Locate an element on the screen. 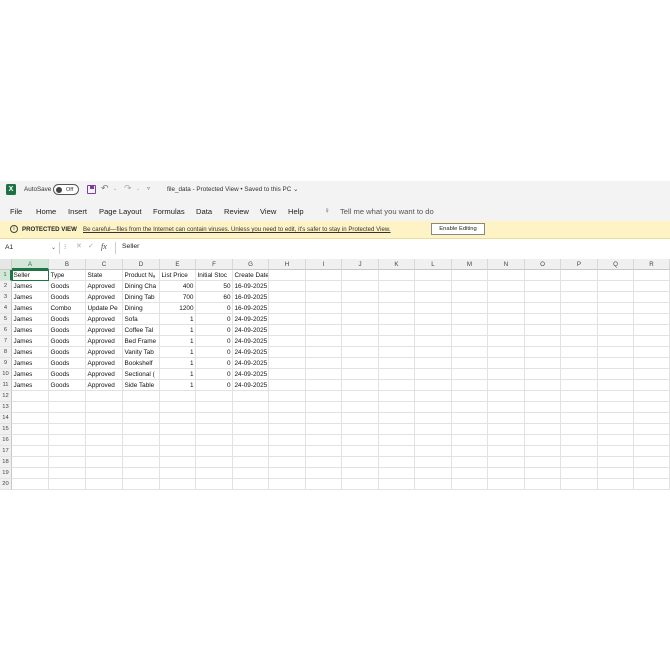 This screenshot has width=670, height=670. cell-c17 is located at coordinates (104, 451).